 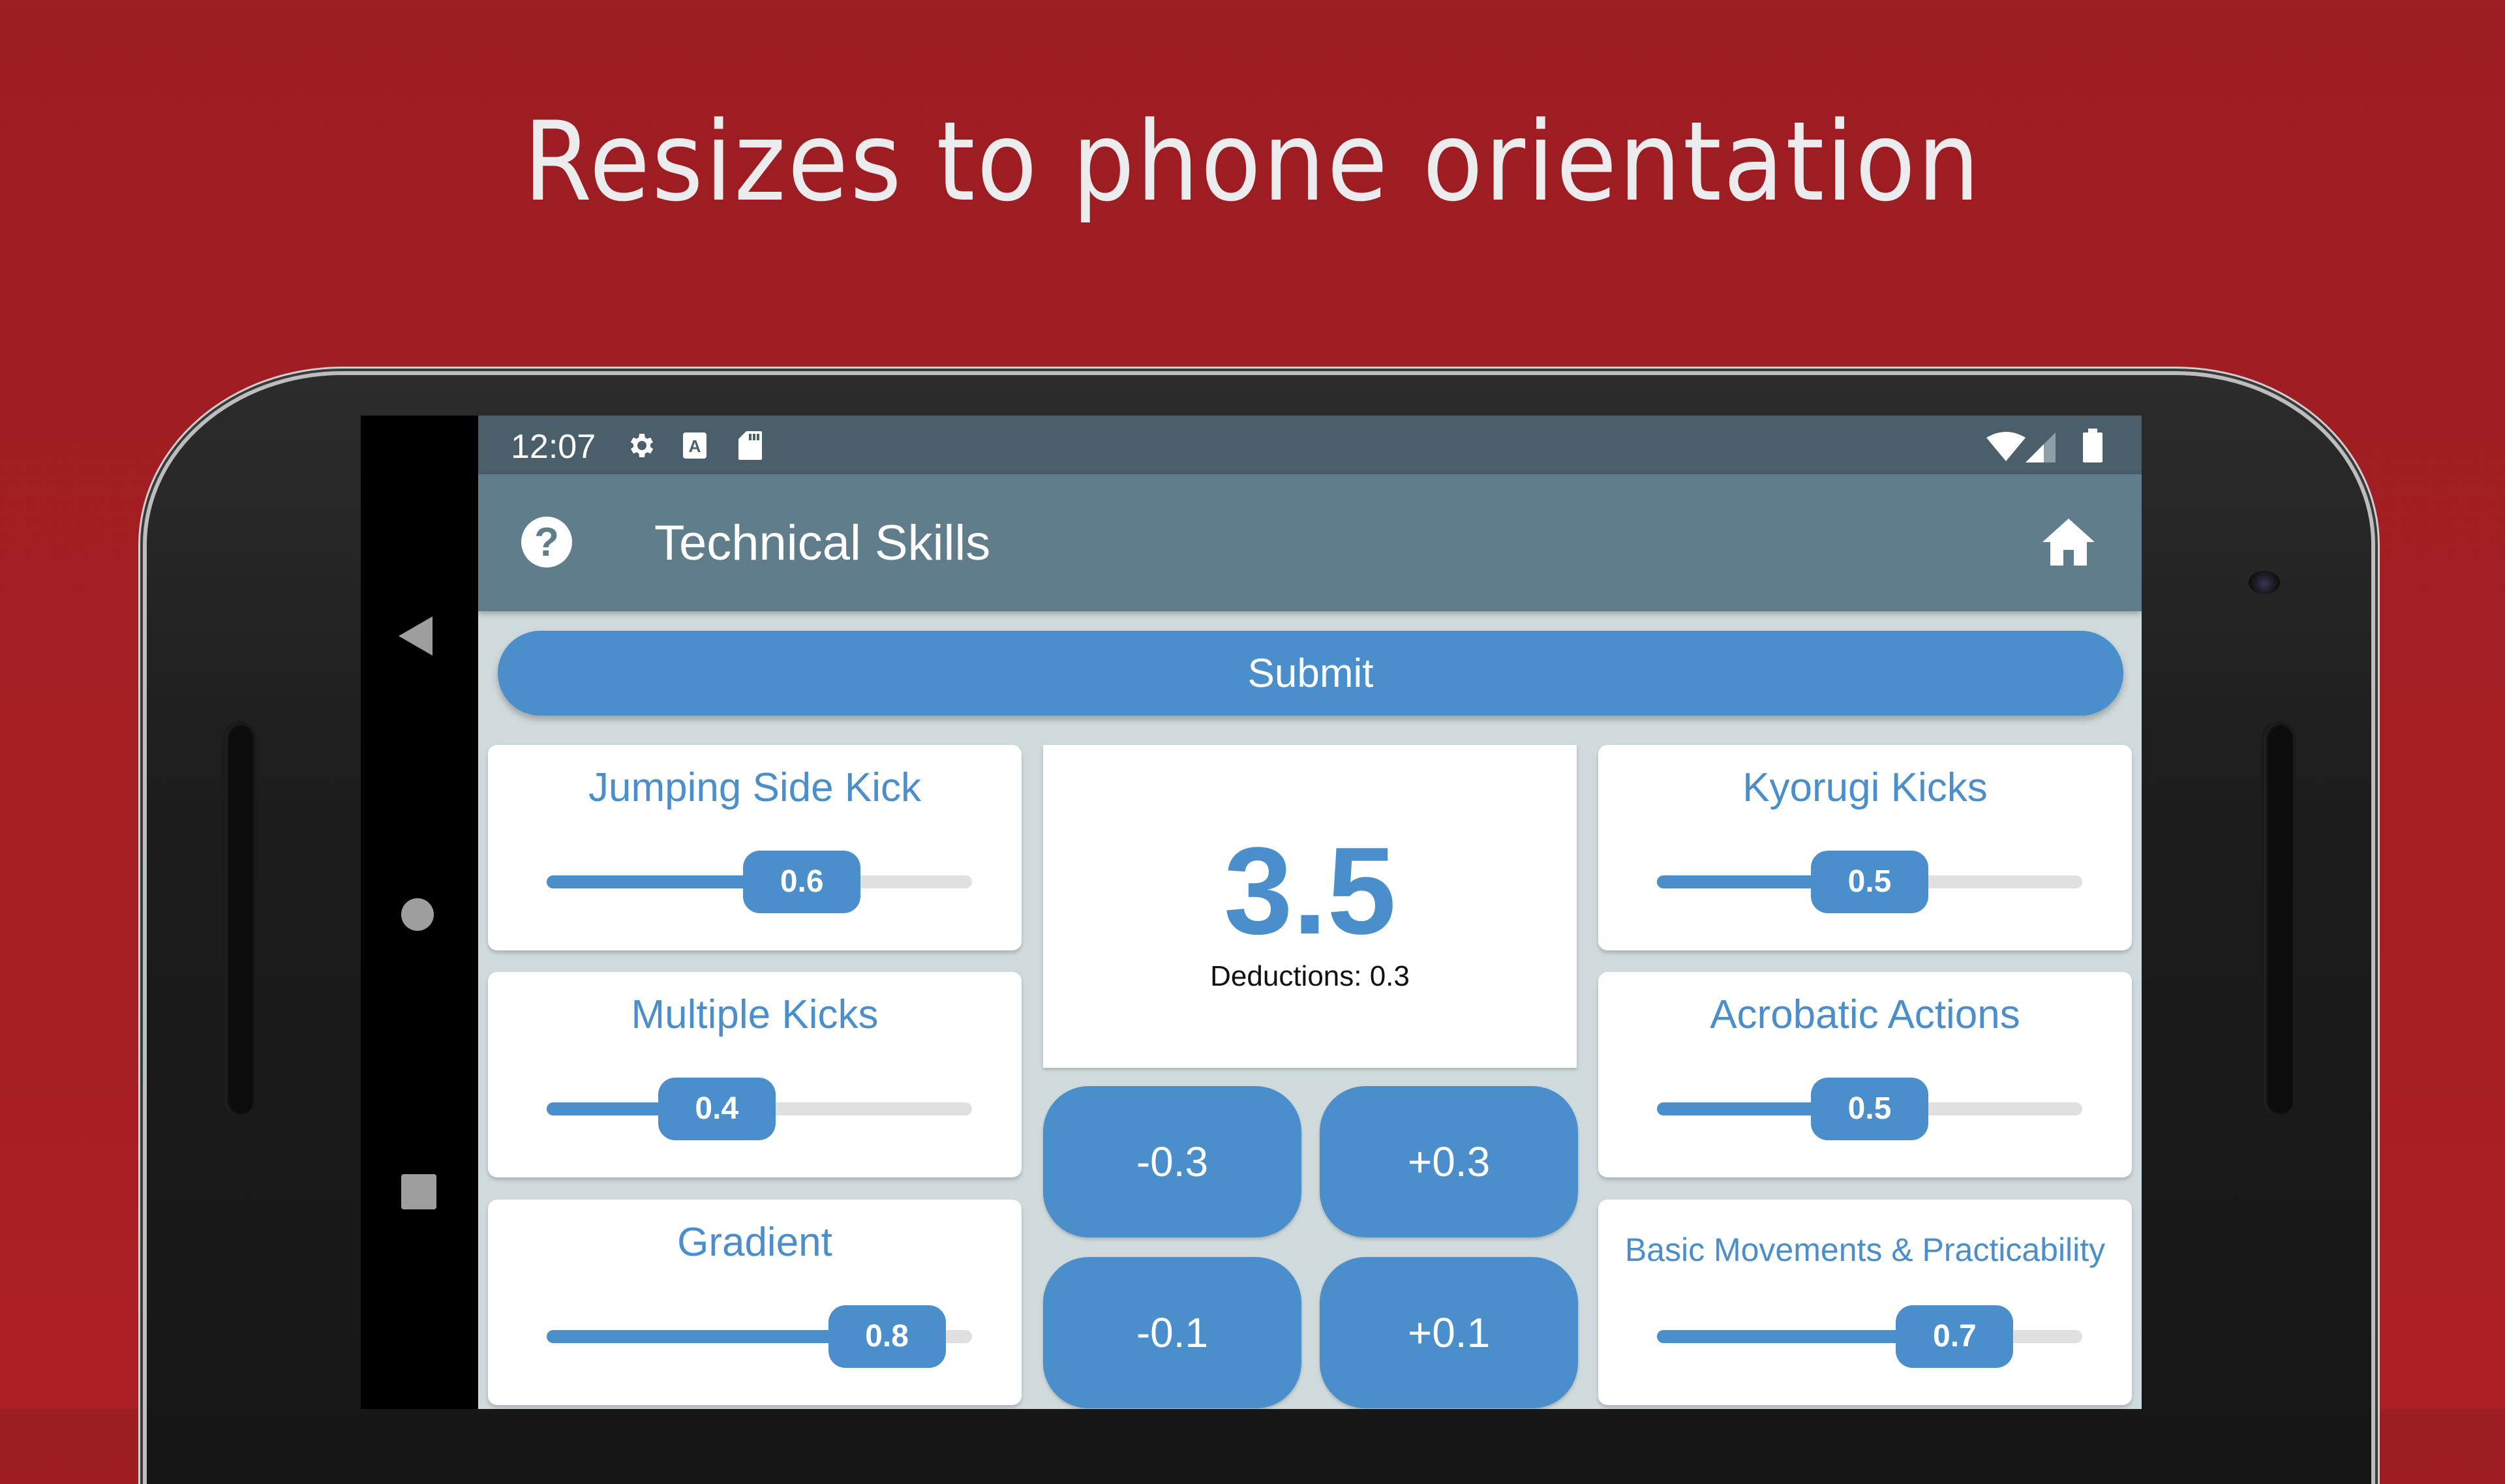 I want to click on status-bar: 12:07 A, so click(x=1310, y=445).